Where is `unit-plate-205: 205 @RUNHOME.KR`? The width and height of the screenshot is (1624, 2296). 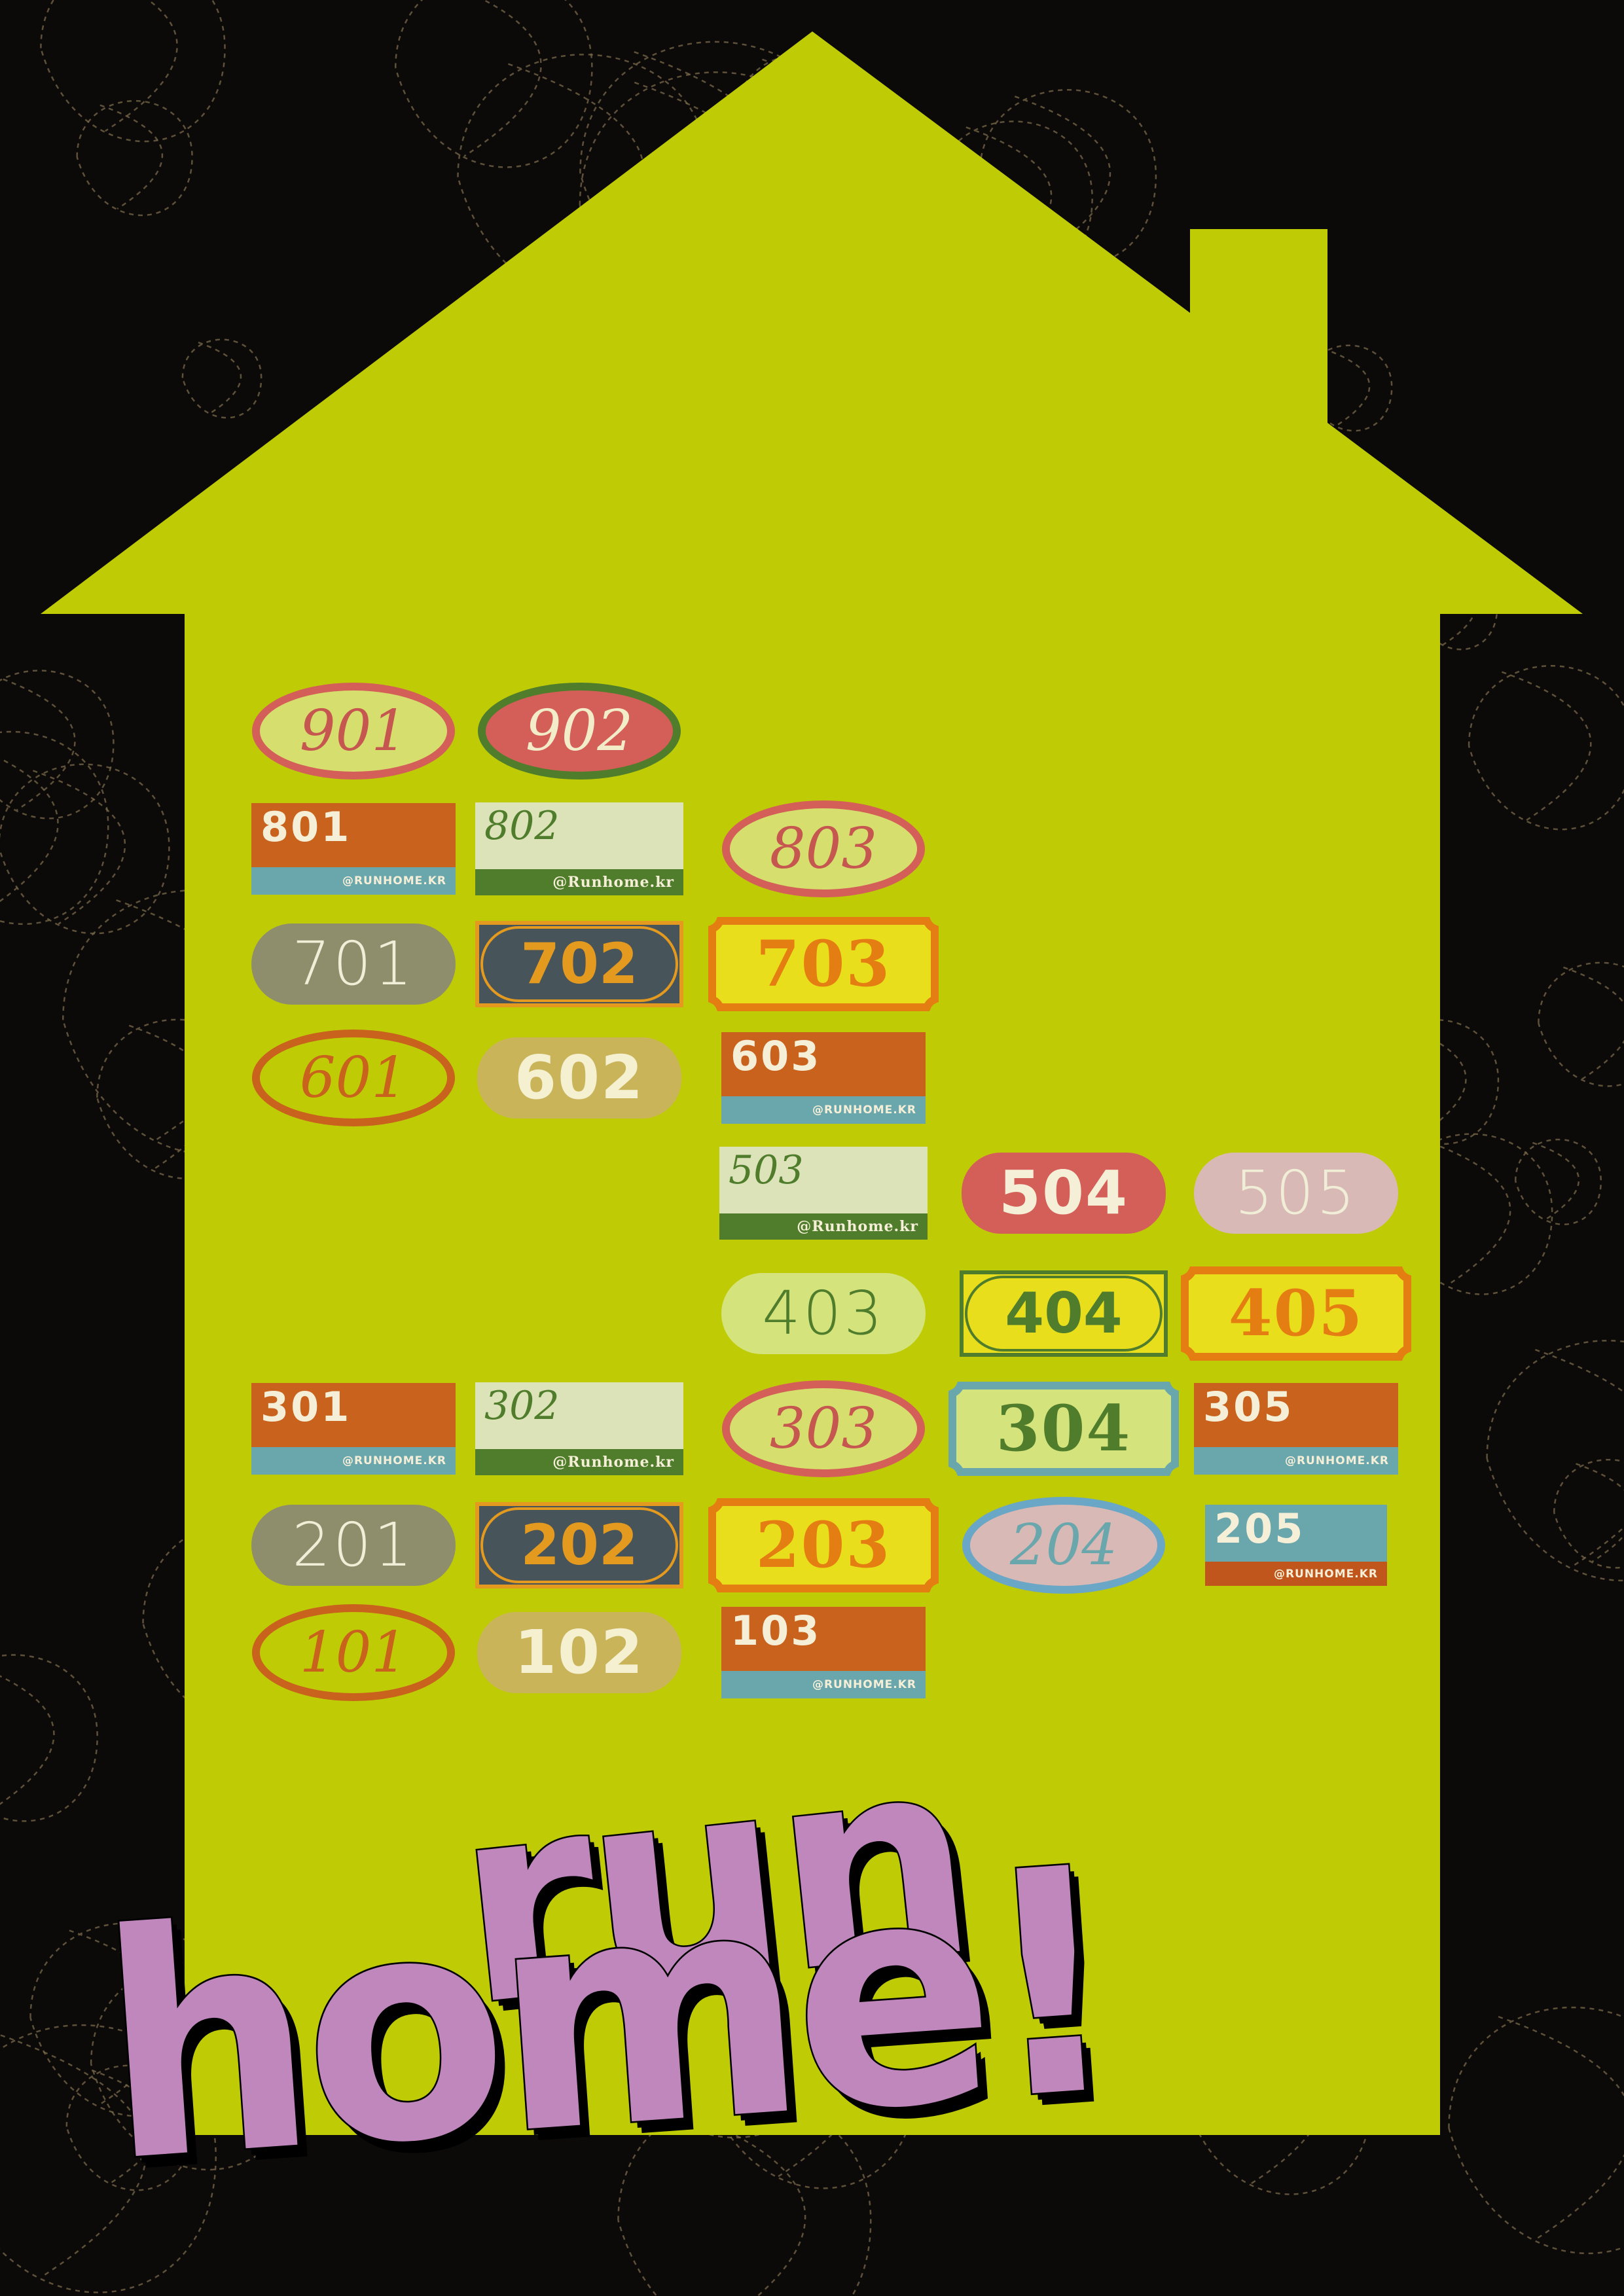
unit-plate-205: 205 @RUNHOME.KR is located at coordinates (1296, 1546).